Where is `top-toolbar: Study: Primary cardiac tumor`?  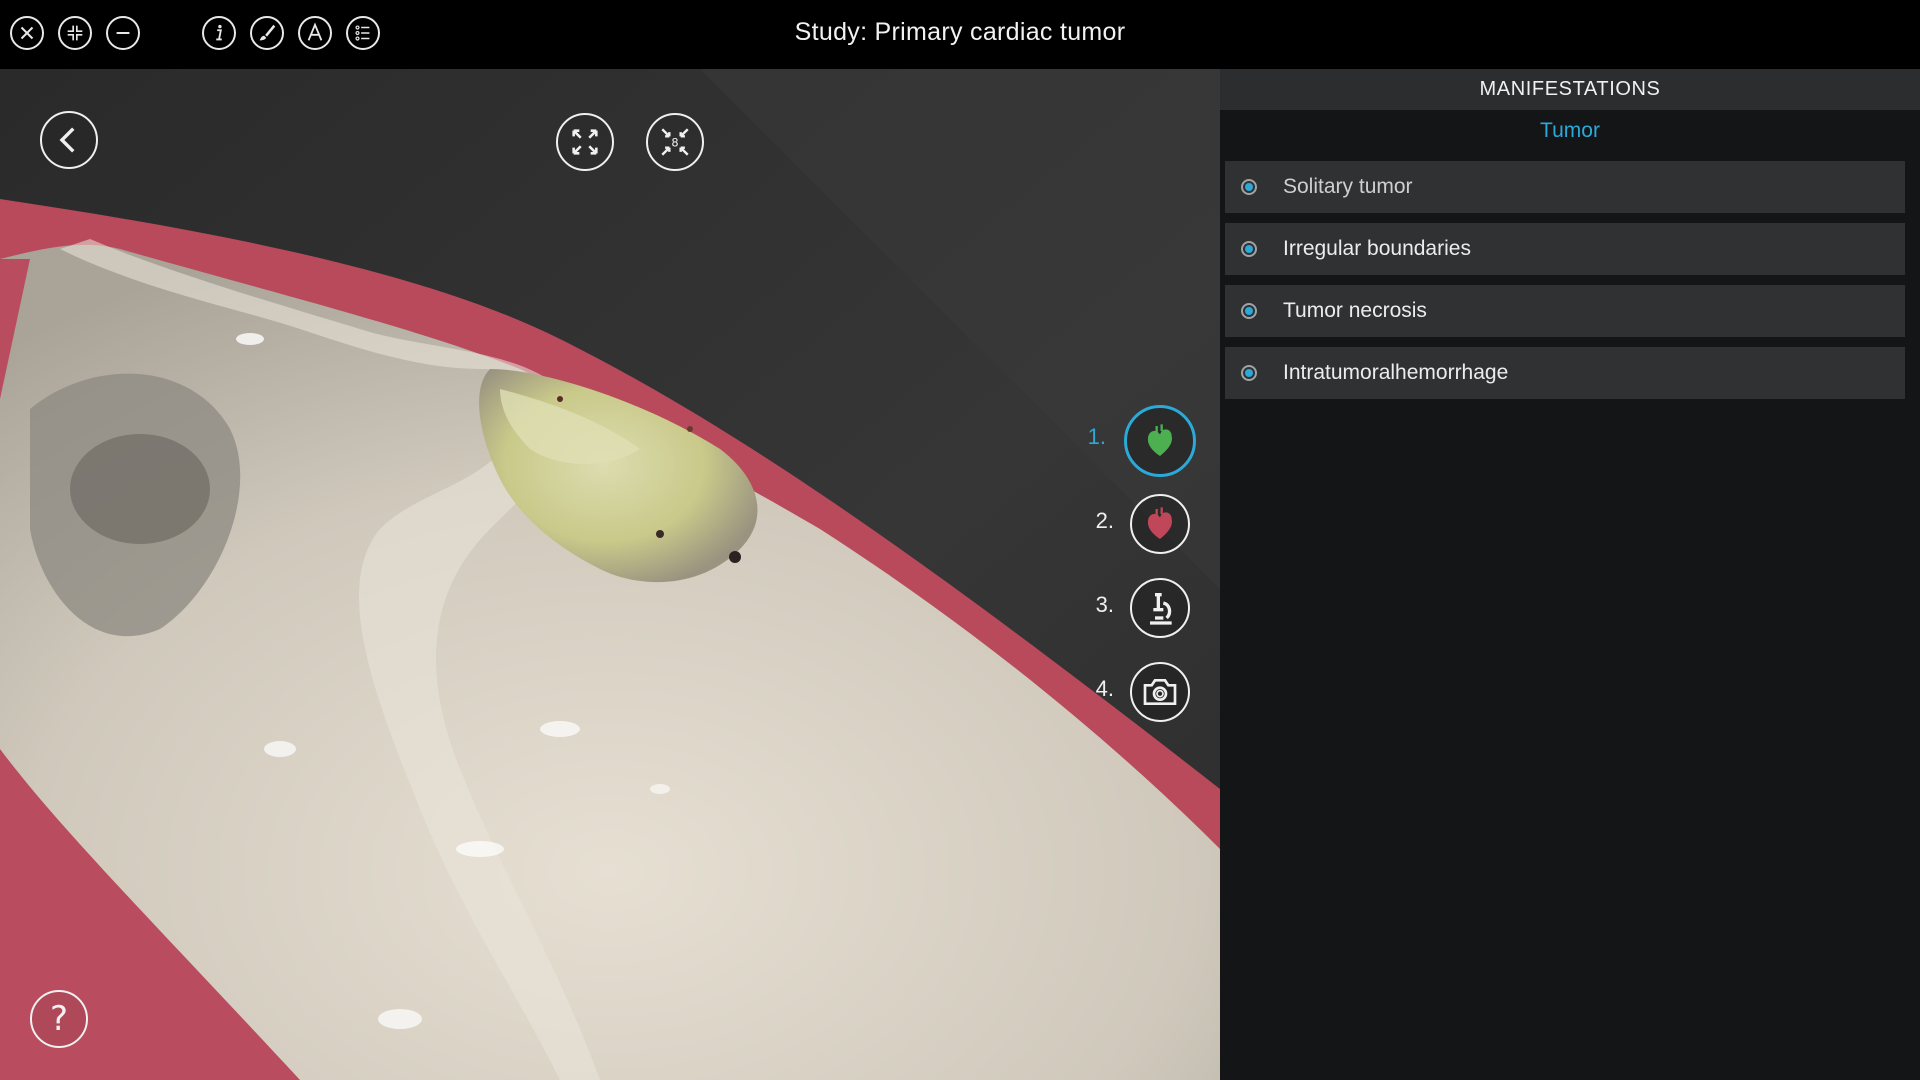
top-toolbar: Study: Primary cardiac tumor is located at coordinates (960, 34).